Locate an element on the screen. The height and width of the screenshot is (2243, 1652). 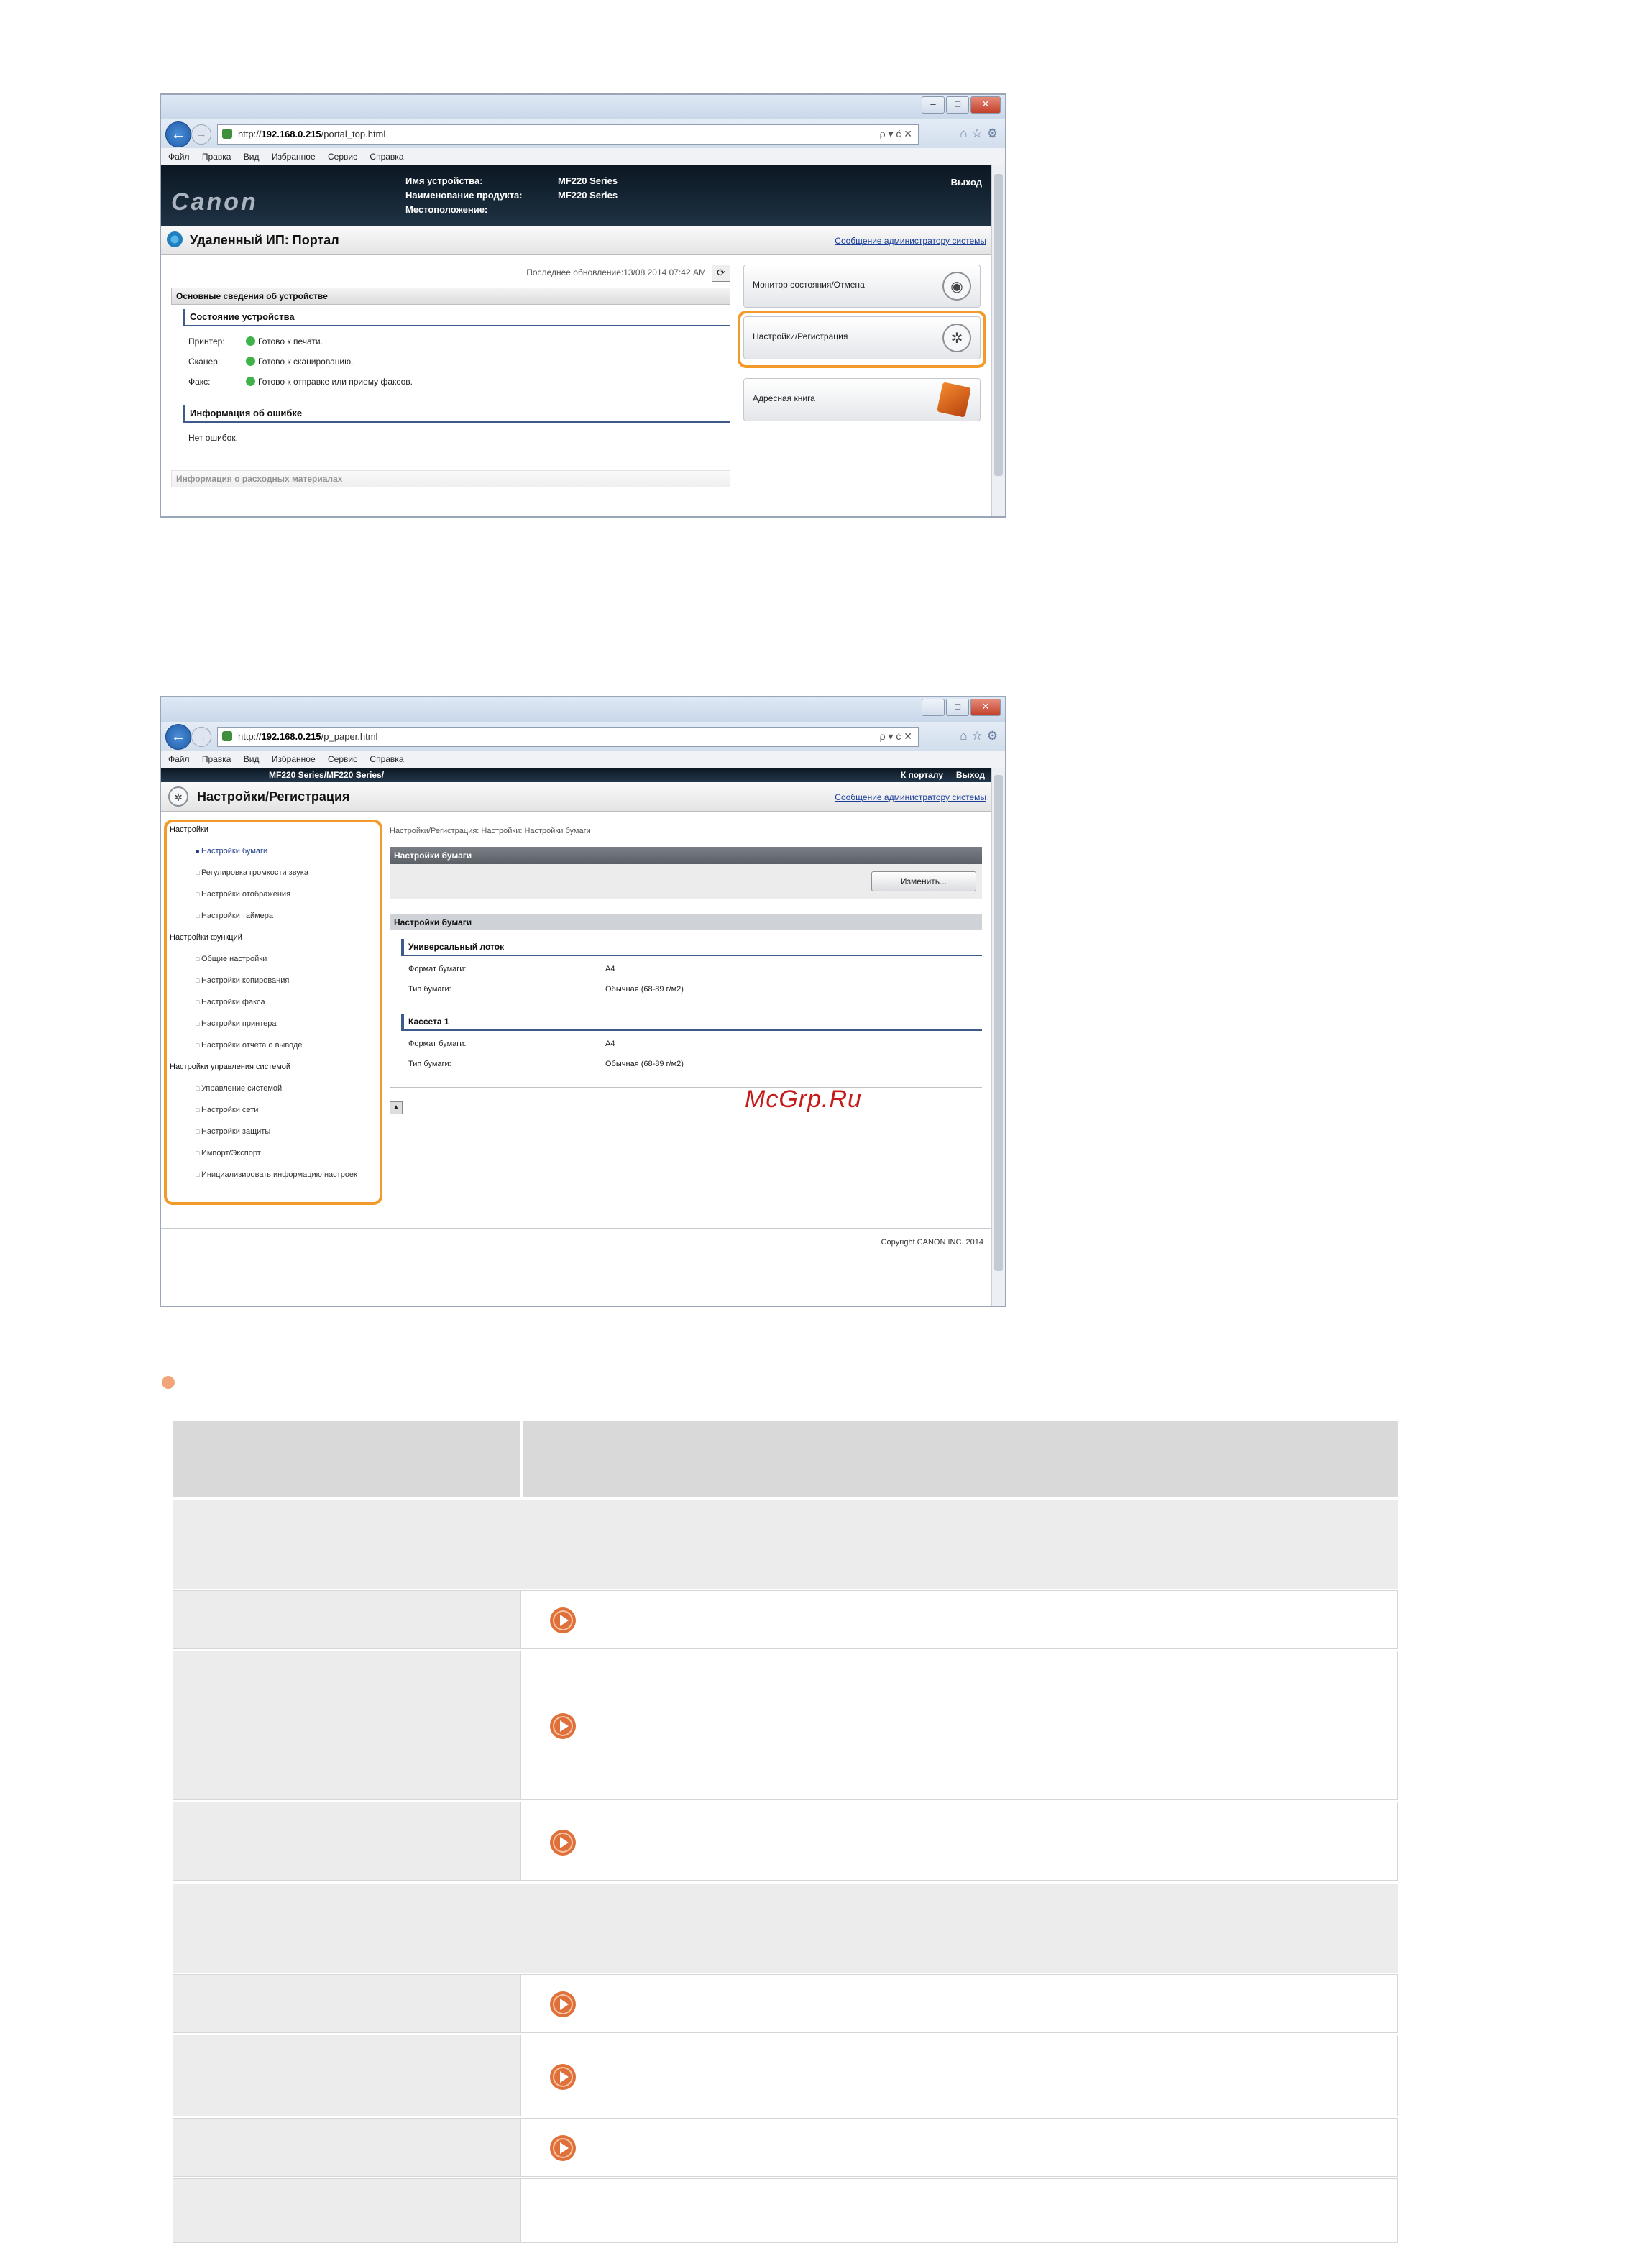
breadcrumb: Настройки/Регистрация: Настройки is located at coordinates (490, 831).